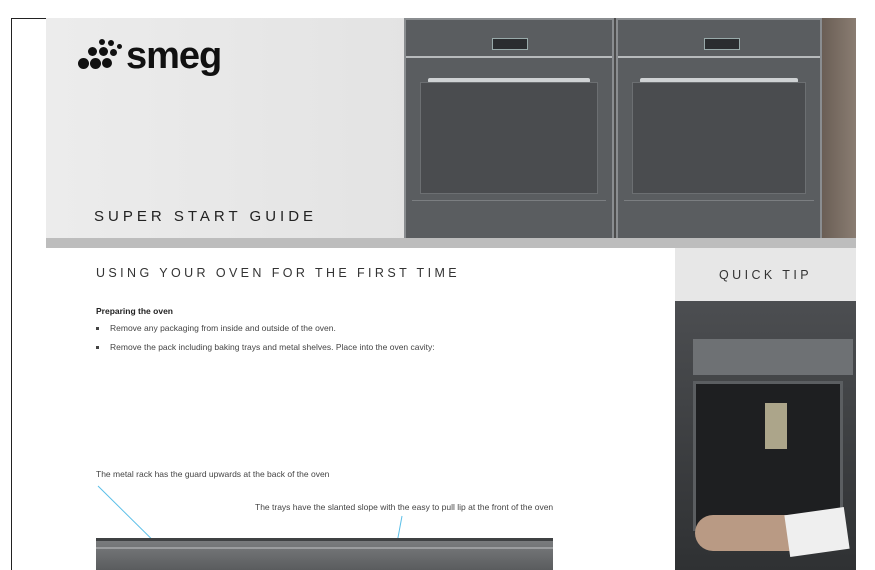 This screenshot has height=570, width=875. I want to click on oven-light, so click(776, 426).